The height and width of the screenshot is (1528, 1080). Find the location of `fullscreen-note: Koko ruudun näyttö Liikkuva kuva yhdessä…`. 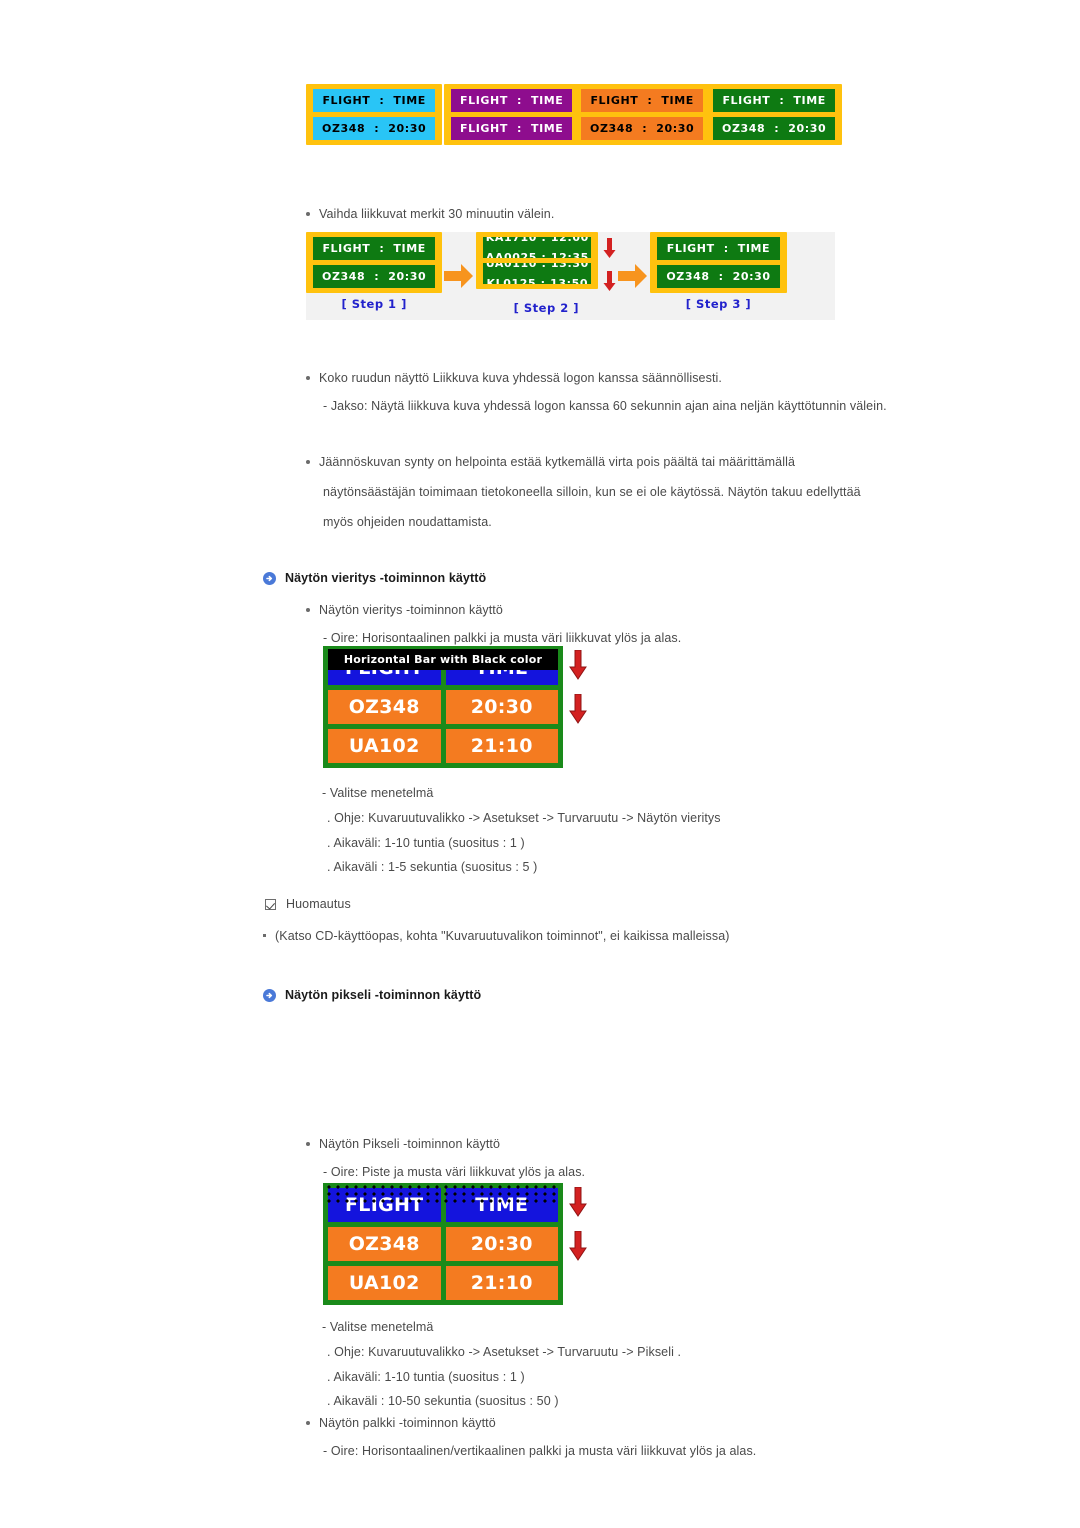

fullscreen-note: Koko ruudun näyttö Liikkuva kuva yhdessä… is located at coordinates (626, 392).